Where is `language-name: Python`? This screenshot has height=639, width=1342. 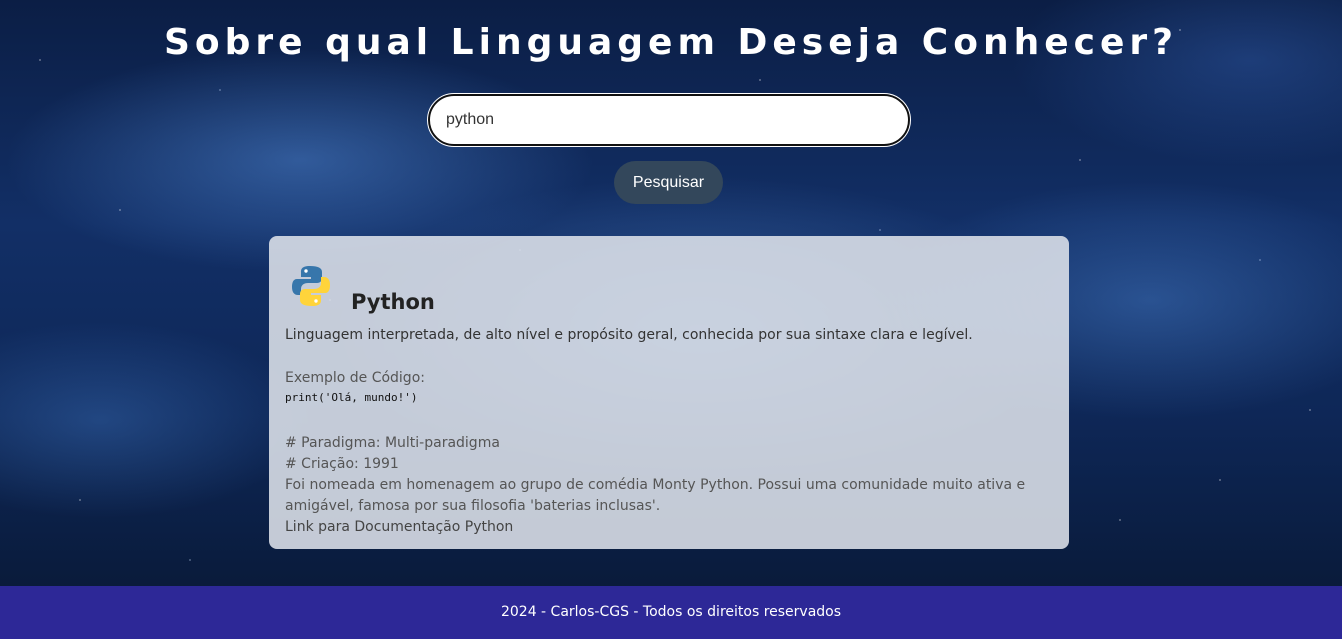 language-name: Python is located at coordinates (393, 302).